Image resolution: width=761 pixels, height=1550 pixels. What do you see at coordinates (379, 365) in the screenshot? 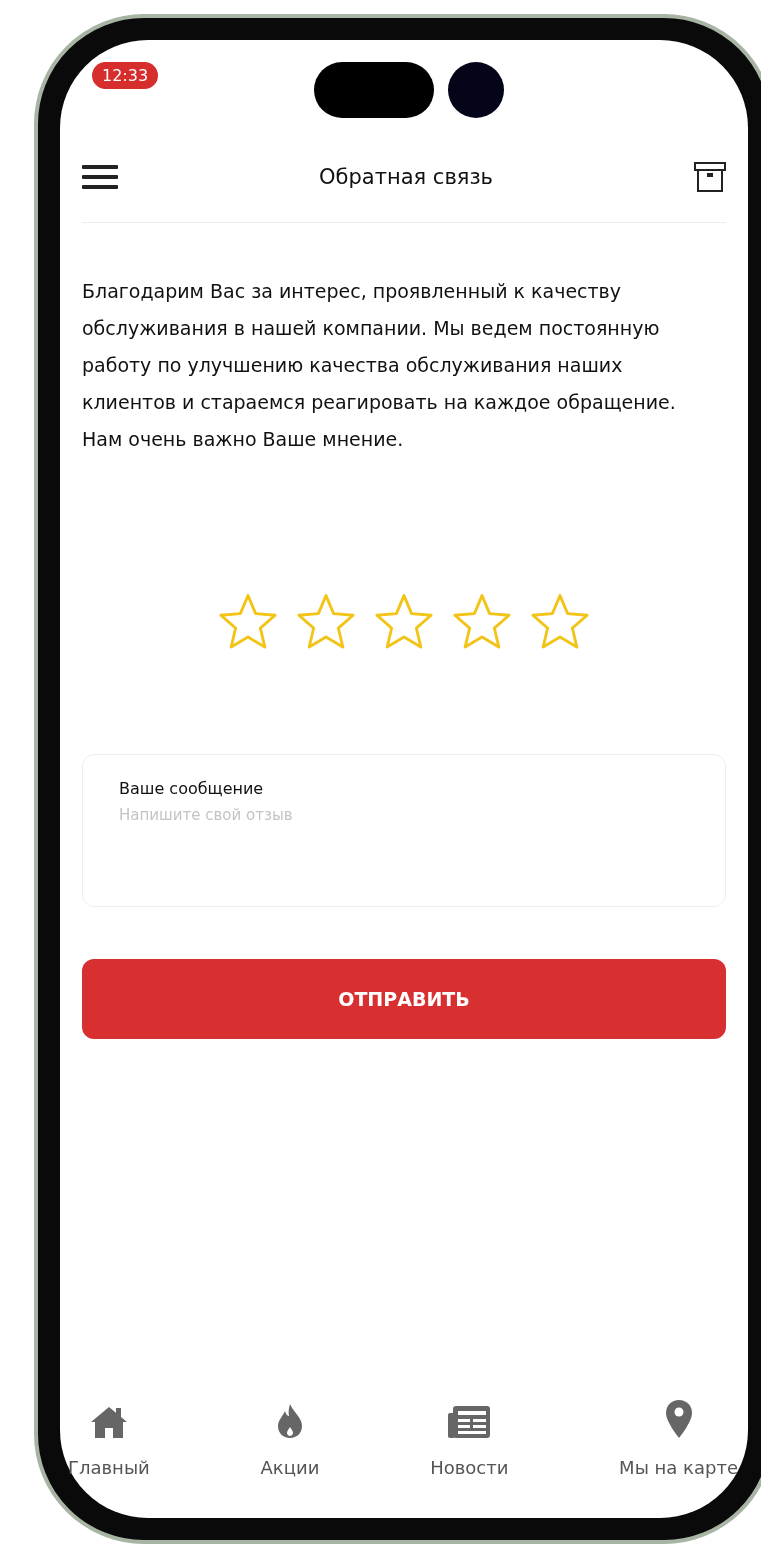
I see `intro-paragraph: Благодарим Вас за интерес, проявленный к качеству обслуживания в нашей компании. Мы ведем постоянную работу по улучшению качества обслуживания наших клиентов и стараемся реагировать на каждое обращение. Нам очень важно Ваше мнение.` at bounding box center [379, 365].